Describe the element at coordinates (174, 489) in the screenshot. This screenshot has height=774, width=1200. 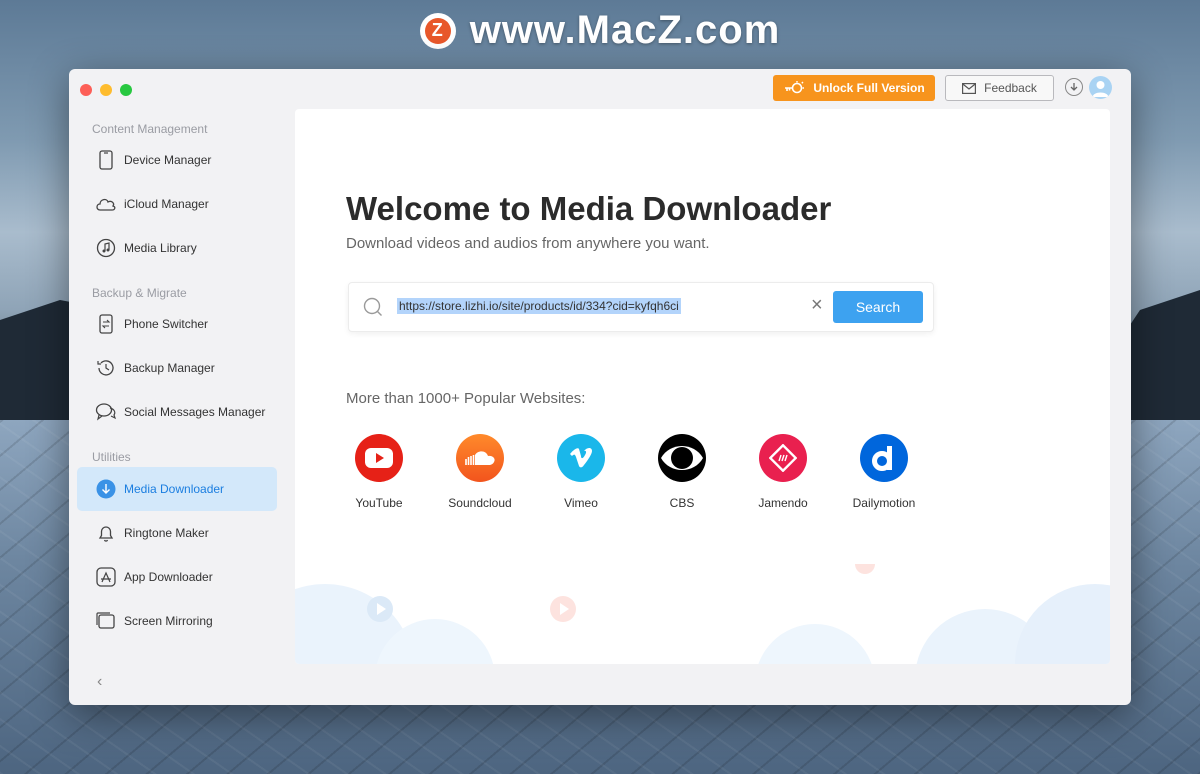
I see `sidebar-item-label: Media Downloader` at that location.